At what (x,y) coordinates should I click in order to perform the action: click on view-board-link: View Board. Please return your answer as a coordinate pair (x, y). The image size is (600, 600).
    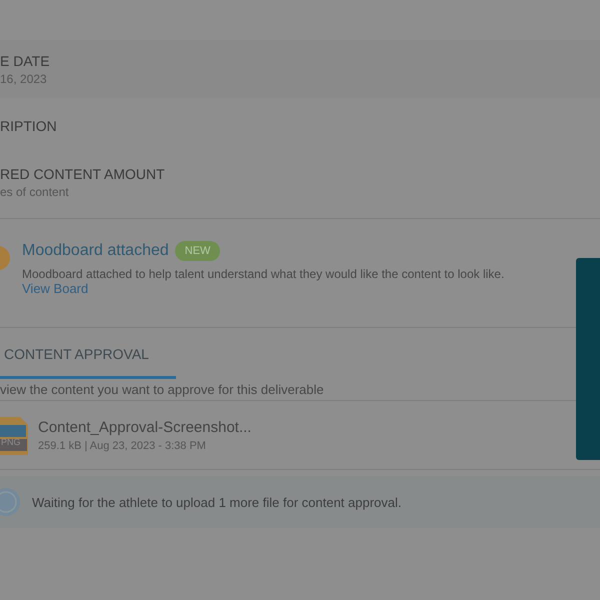
    Looking at the image, I should click on (263, 288).